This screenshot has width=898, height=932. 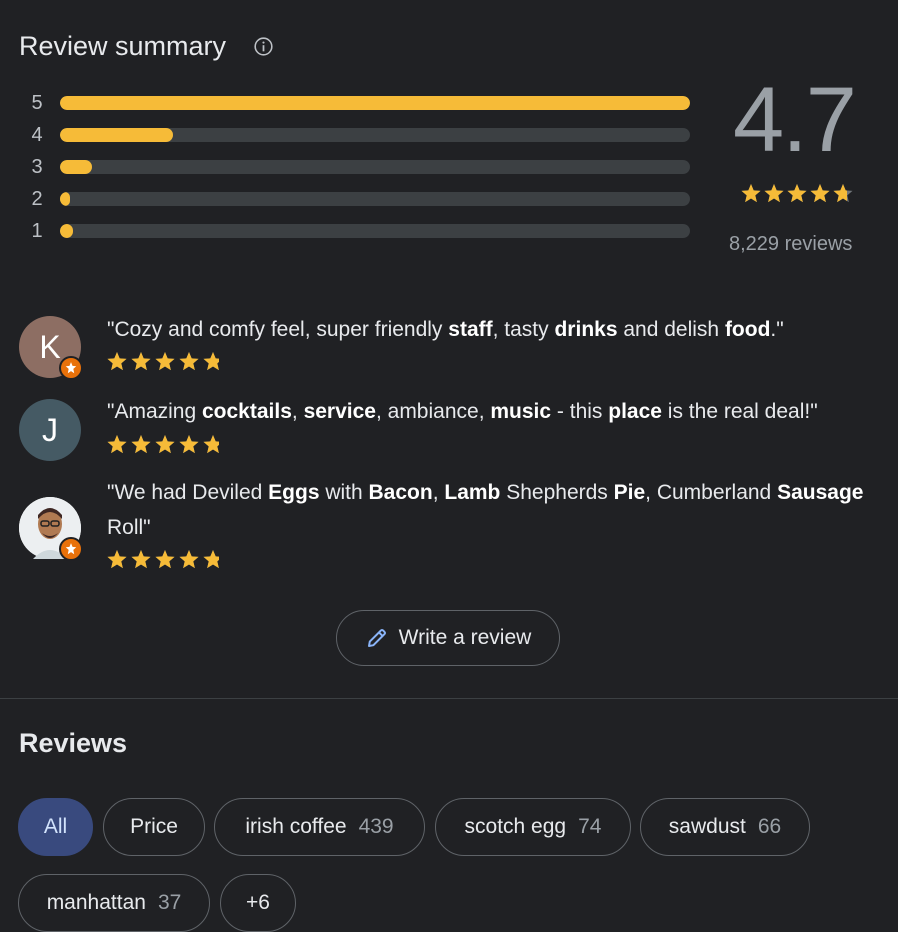 What do you see at coordinates (37, 103) in the screenshot?
I see `rating-bar-label: 5` at bounding box center [37, 103].